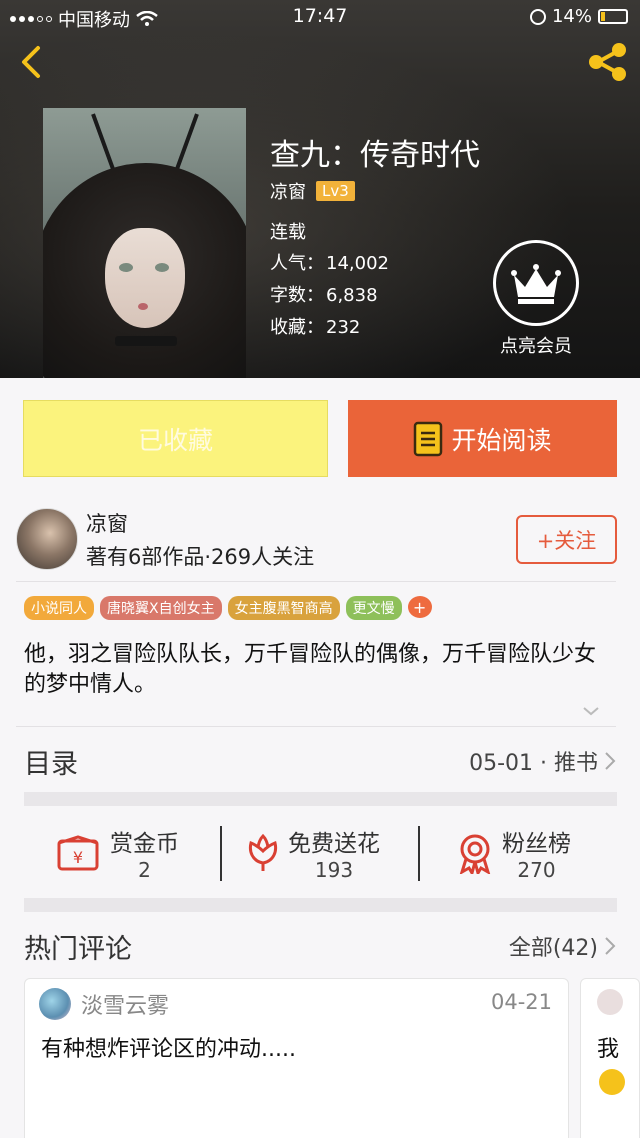 The image size is (640, 1138). Describe the element at coordinates (613, 16) in the screenshot. I see `battery-icon` at that location.